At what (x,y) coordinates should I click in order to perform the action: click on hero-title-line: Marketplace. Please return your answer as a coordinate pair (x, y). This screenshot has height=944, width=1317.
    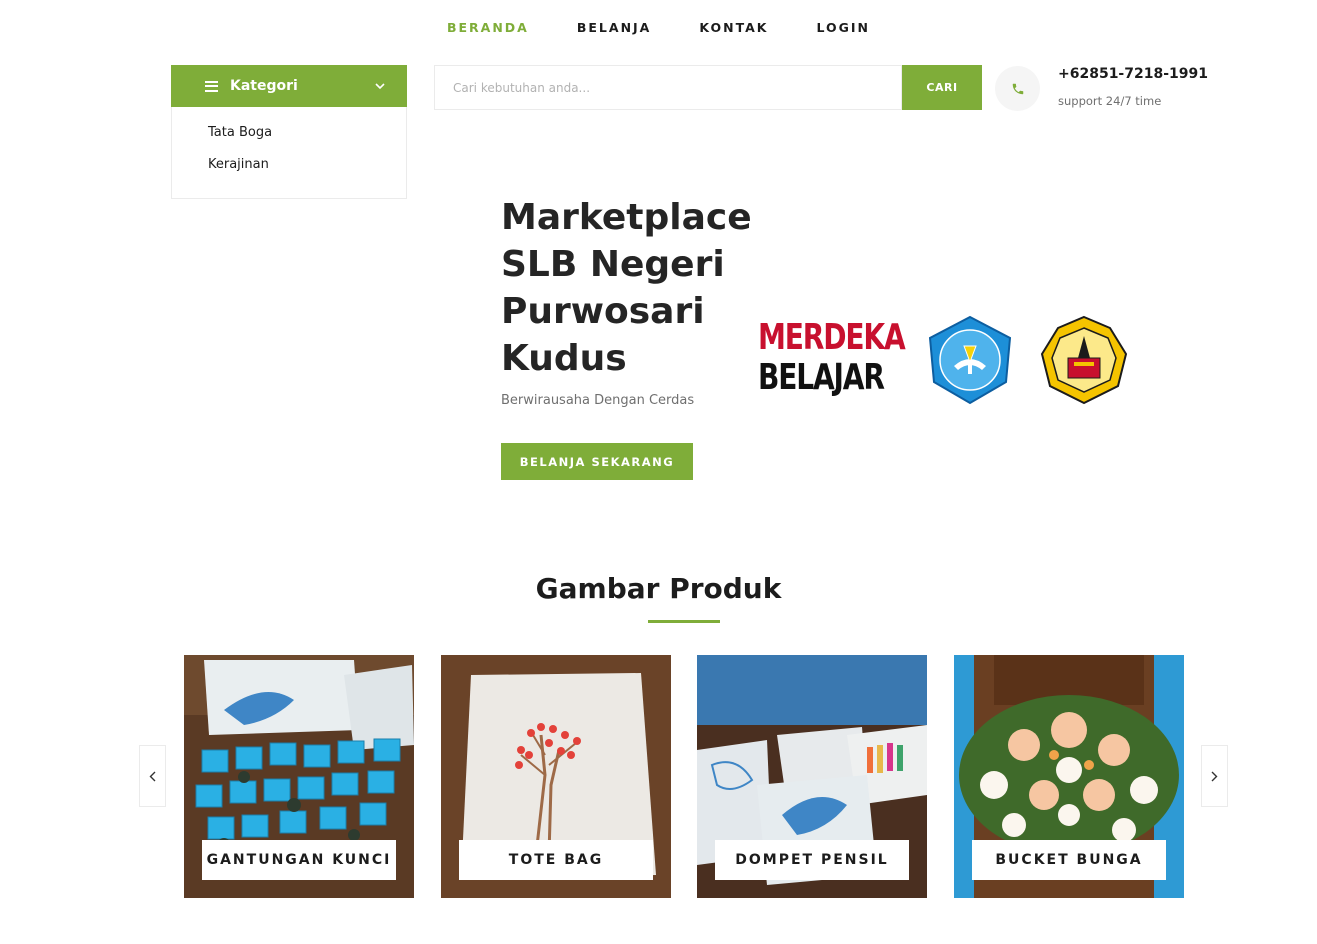
    Looking at the image, I should click on (626, 217).